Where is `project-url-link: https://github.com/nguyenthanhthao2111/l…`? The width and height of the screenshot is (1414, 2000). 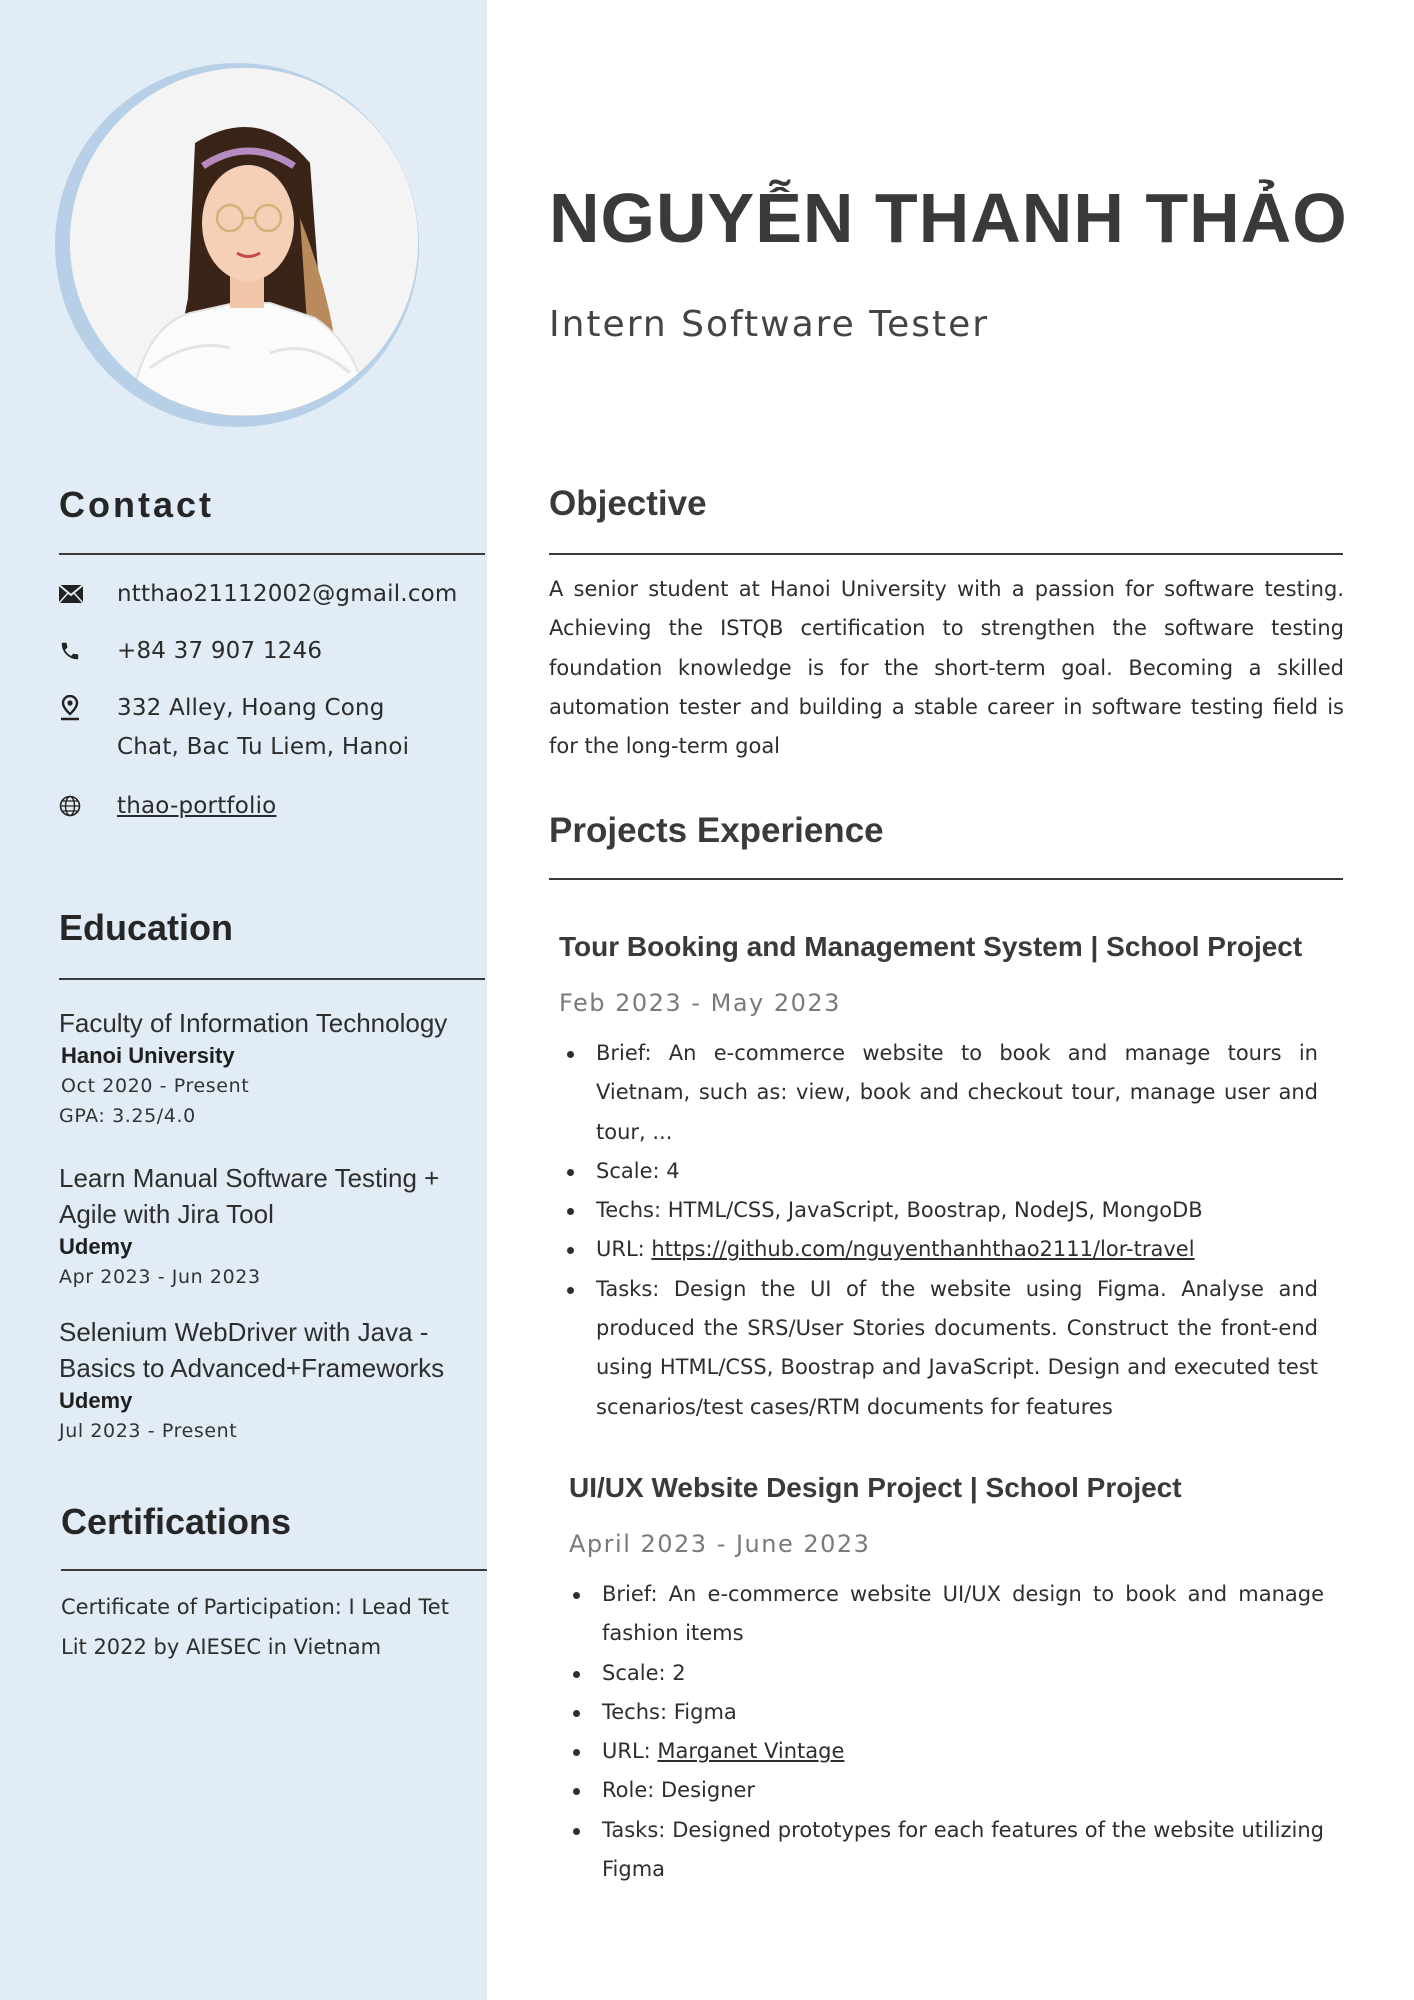
project-url-link: https://github.com/nguyenthanhthao2111/l… is located at coordinates (922, 1249).